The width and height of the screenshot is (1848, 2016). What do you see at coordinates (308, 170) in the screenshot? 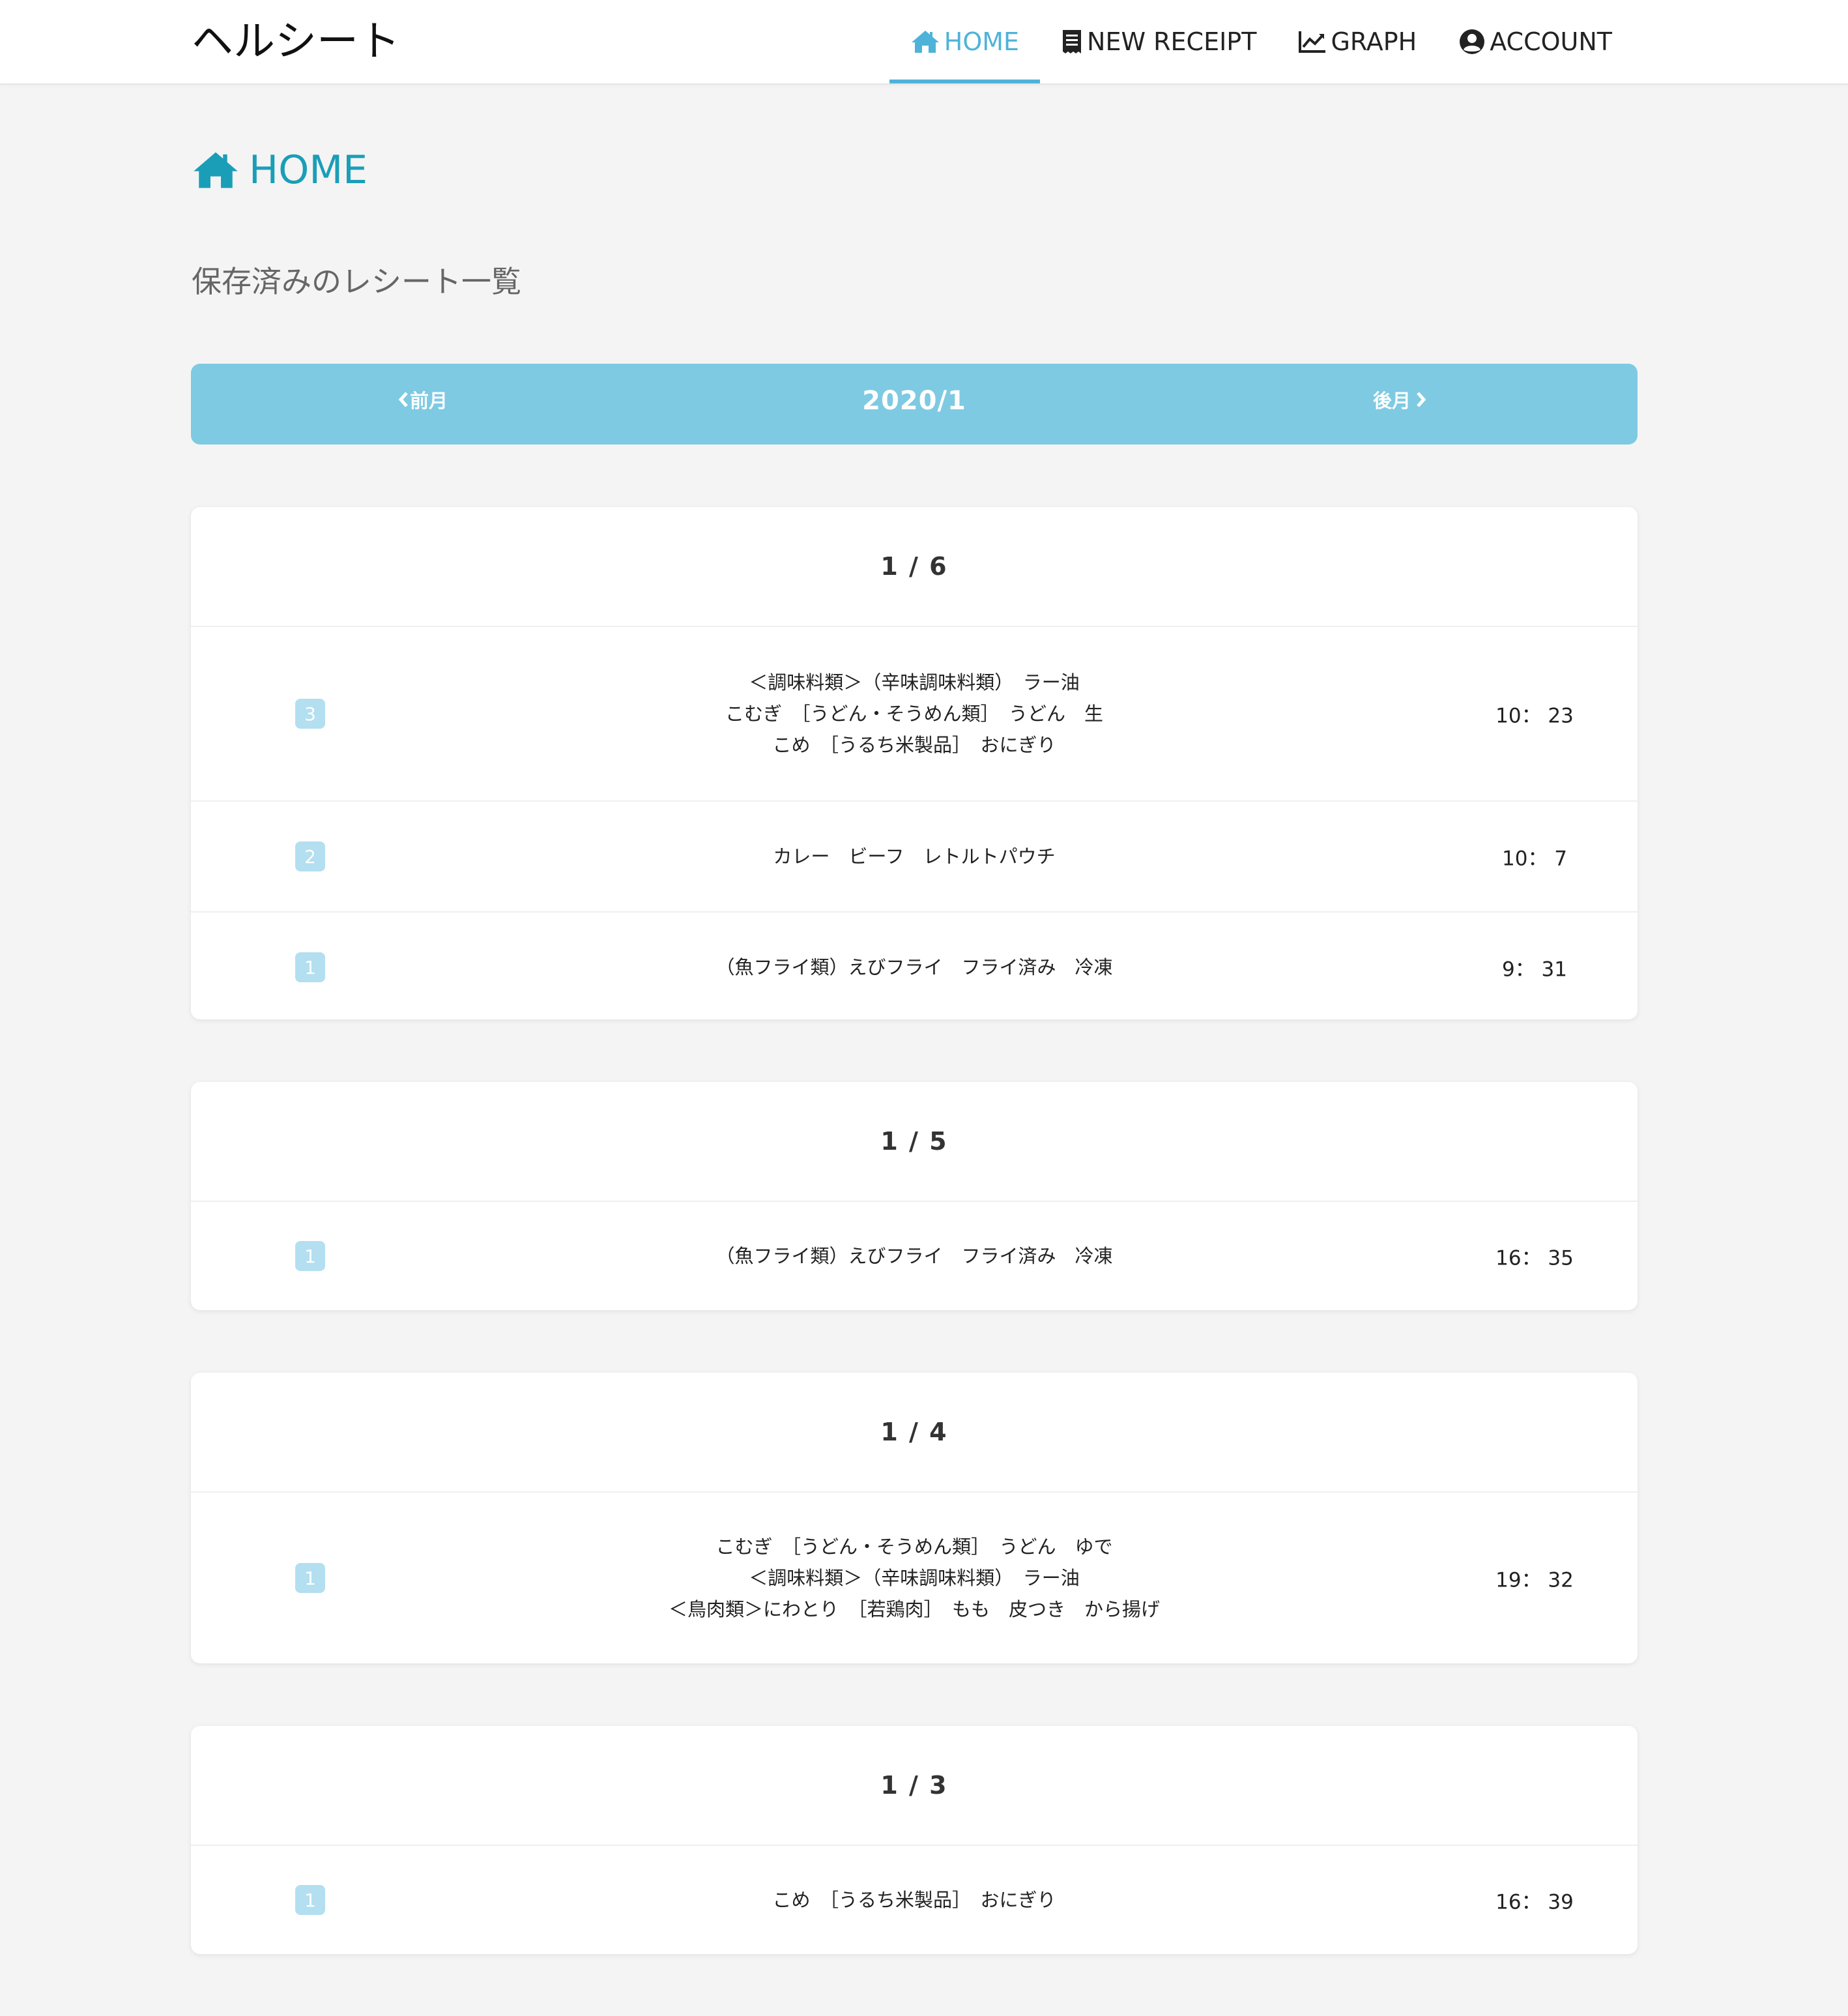
I see `page-title-text: HOME` at bounding box center [308, 170].